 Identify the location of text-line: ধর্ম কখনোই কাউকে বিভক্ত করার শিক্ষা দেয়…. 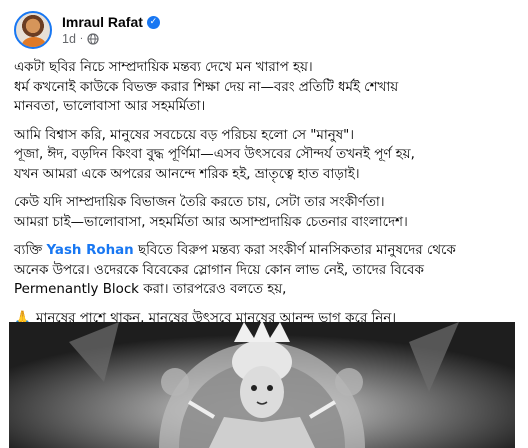
(206, 87).